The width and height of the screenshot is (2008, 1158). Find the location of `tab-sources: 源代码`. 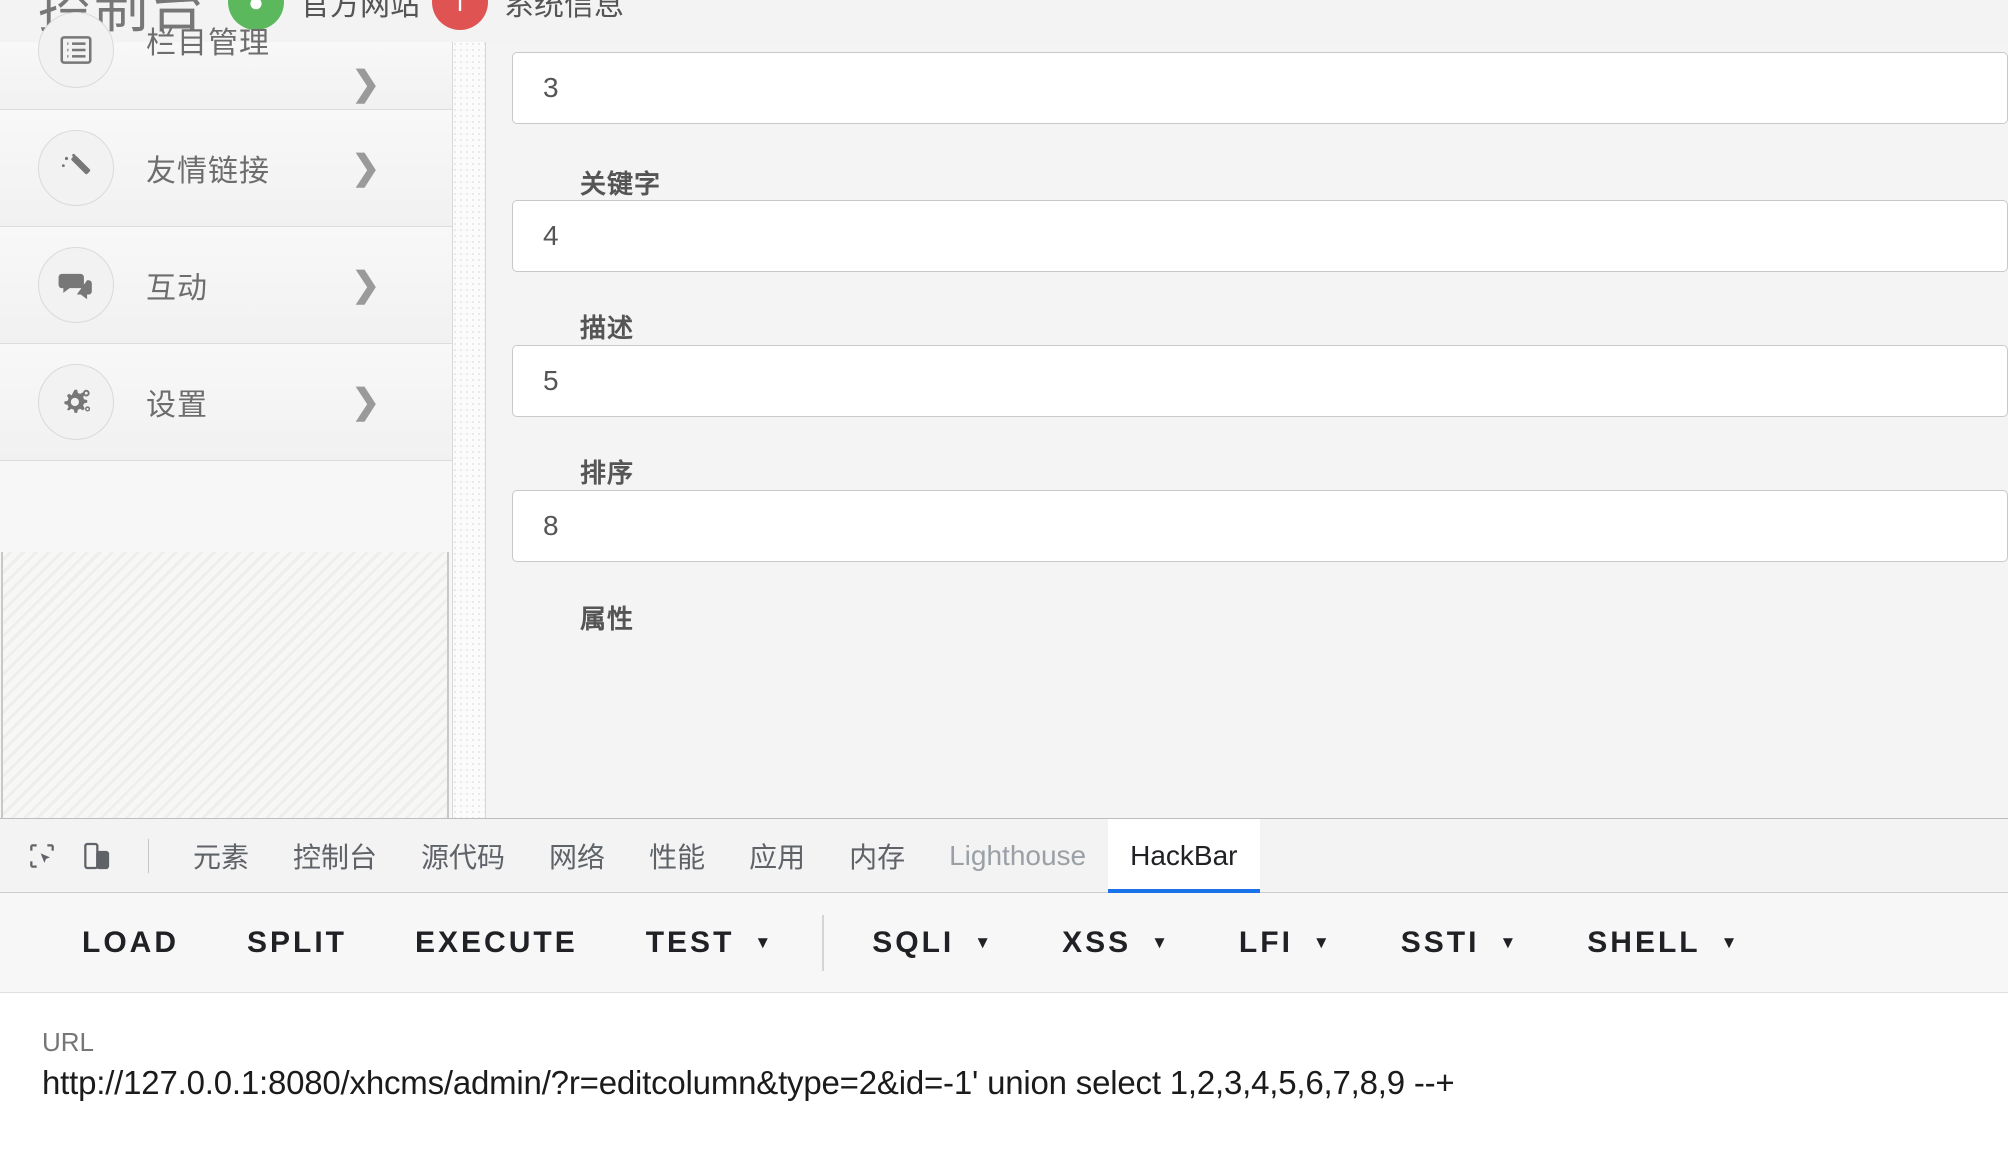

tab-sources: 源代码 is located at coordinates (463, 856).